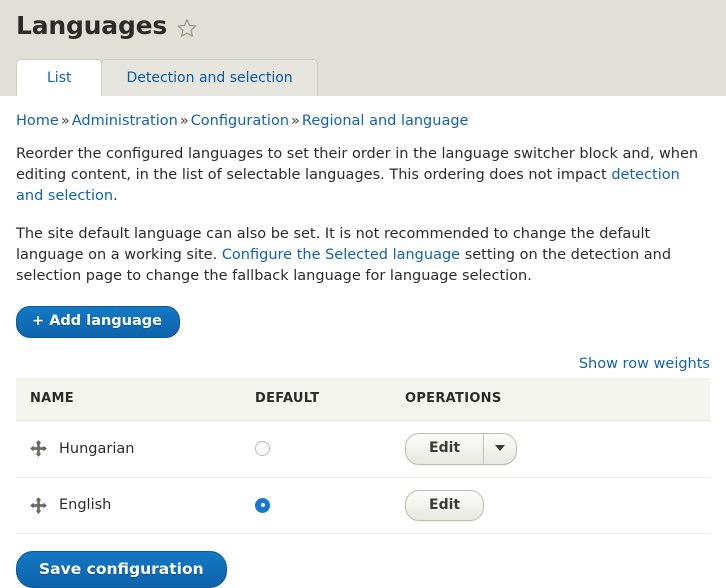 Image resolution: width=726 pixels, height=588 pixels. What do you see at coordinates (187, 28) in the screenshot?
I see `star-outline-icon` at bounding box center [187, 28].